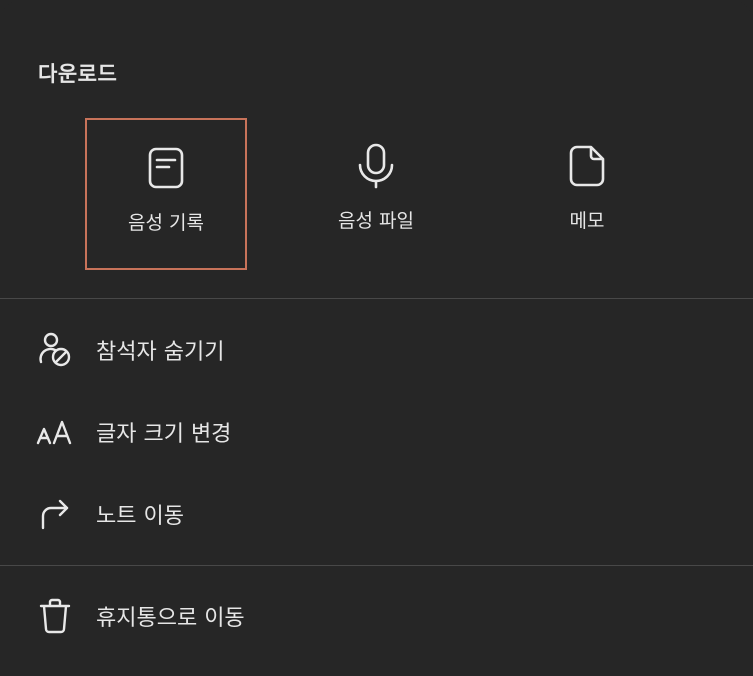 The width and height of the screenshot is (753, 676). What do you see at coordinates (376, 166) in the screenshot?
I see `microphone-icon` at bounding box center [376, 166].